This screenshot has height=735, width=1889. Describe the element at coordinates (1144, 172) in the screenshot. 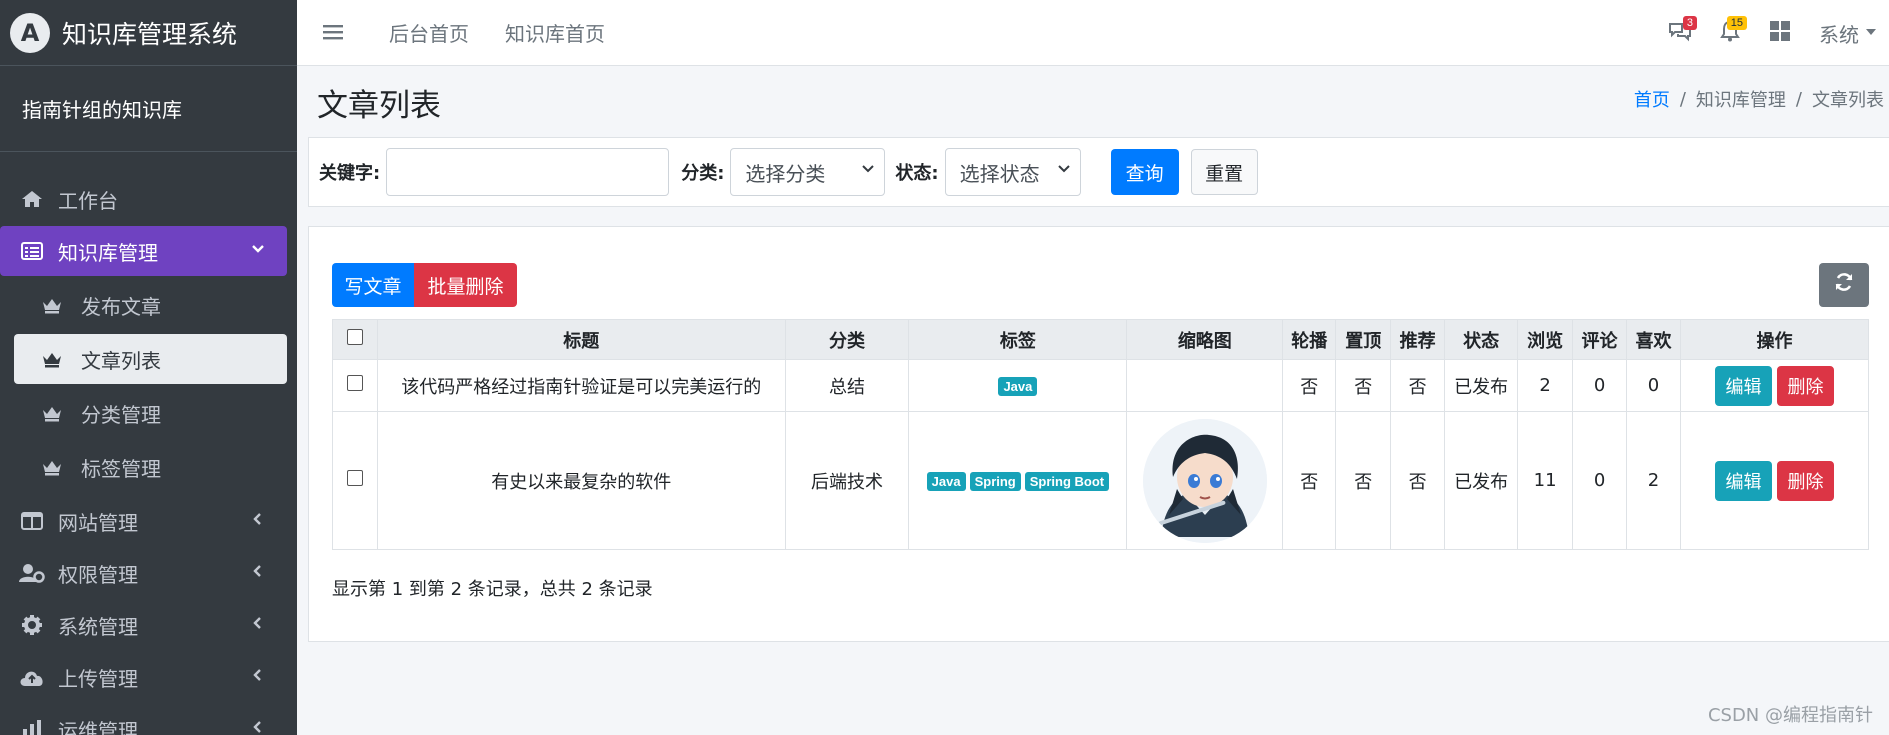

I see `query-button: 查询` at that location.